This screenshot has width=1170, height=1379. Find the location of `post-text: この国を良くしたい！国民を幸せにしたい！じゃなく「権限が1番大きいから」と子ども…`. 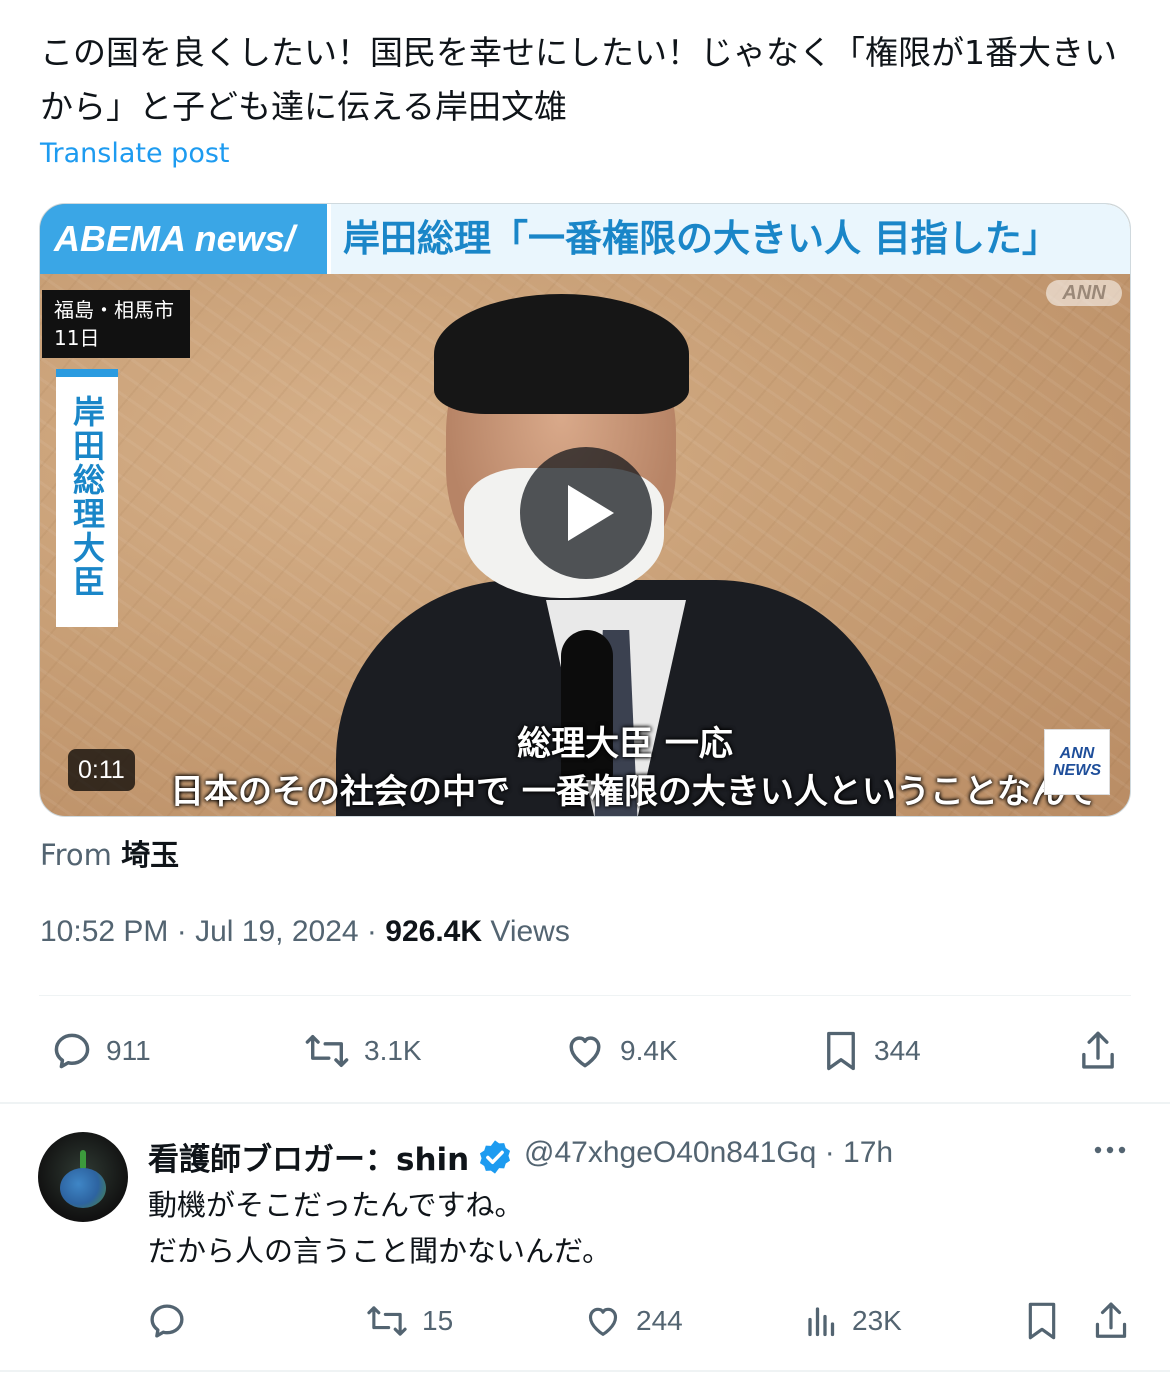

post-text: この国を良くしたい！国民を幸せにしたい！じゃなく「権限が1番大きいから」と子ども… is located at coordinates (578, 79).